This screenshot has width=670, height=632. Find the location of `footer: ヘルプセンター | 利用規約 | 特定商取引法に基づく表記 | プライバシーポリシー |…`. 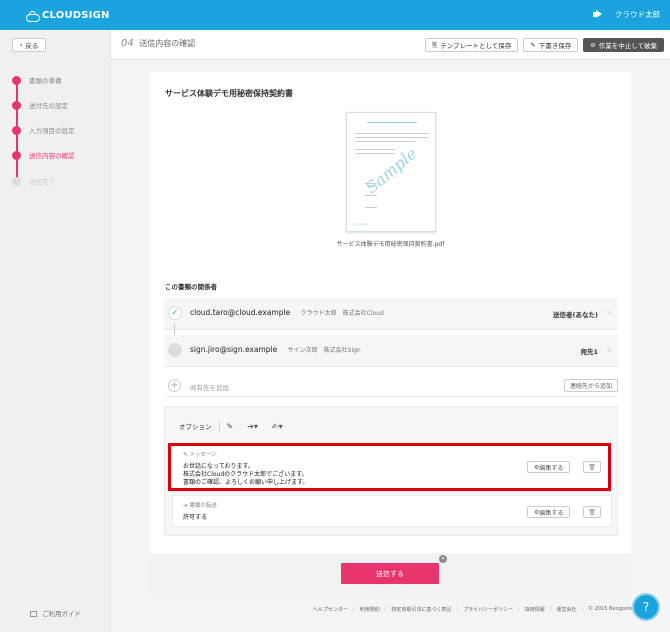

footer: ヘルプセンター | 利用規約 | 特定商取引法に基づく表記 | プライバシーポリシー |… is located at coordinates (487, 609).